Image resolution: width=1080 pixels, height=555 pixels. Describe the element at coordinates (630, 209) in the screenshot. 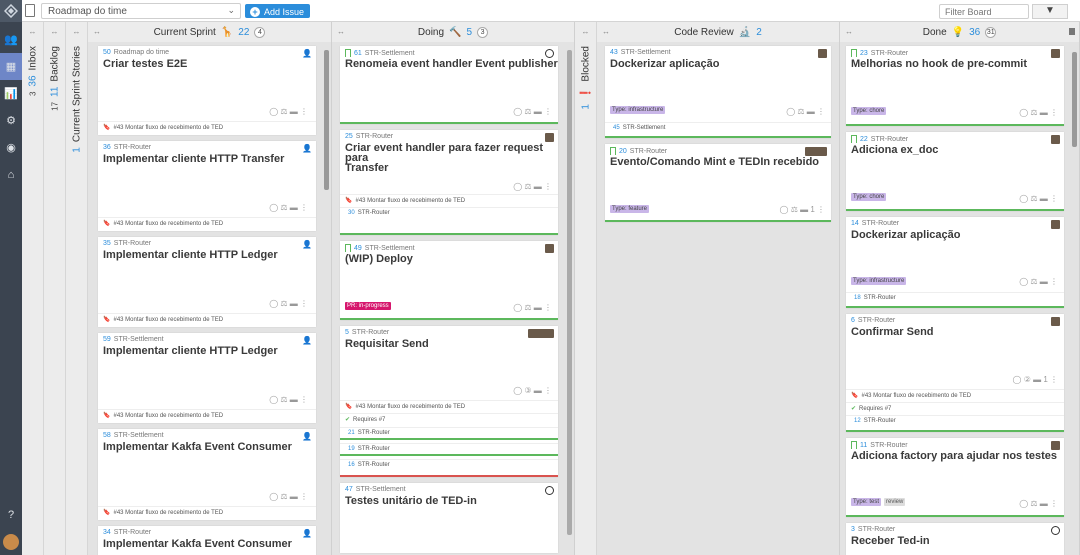

I see `label-badge: Type: feature` at that location.